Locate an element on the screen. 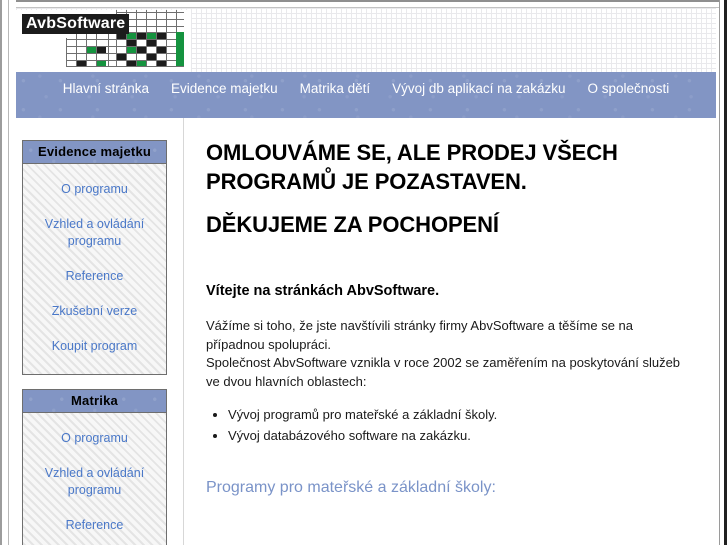 The width and height of the screenshot is (727, 545). list-item: Vývoj databázového software na zakázku. is located at coordinates (461, 435).